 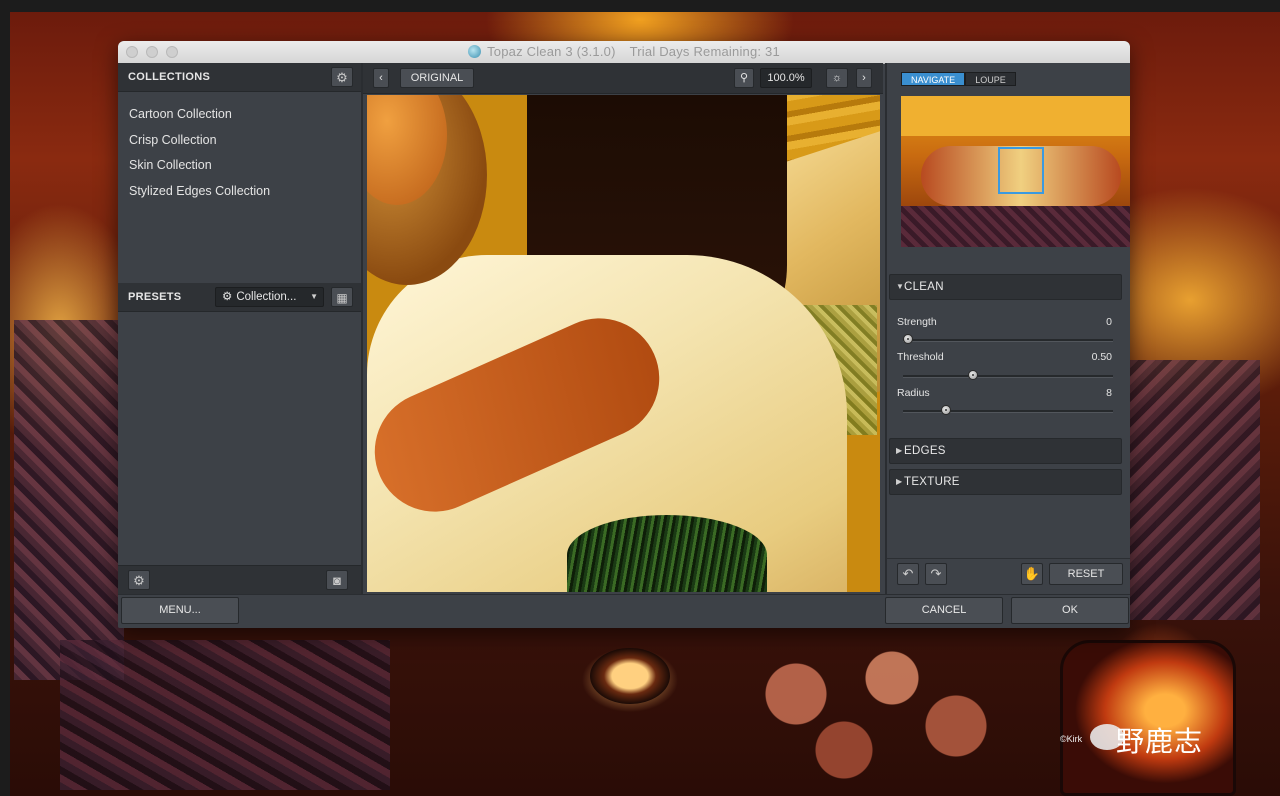 I want to click on threshold-slider-handle, so click(x=973, y=375).